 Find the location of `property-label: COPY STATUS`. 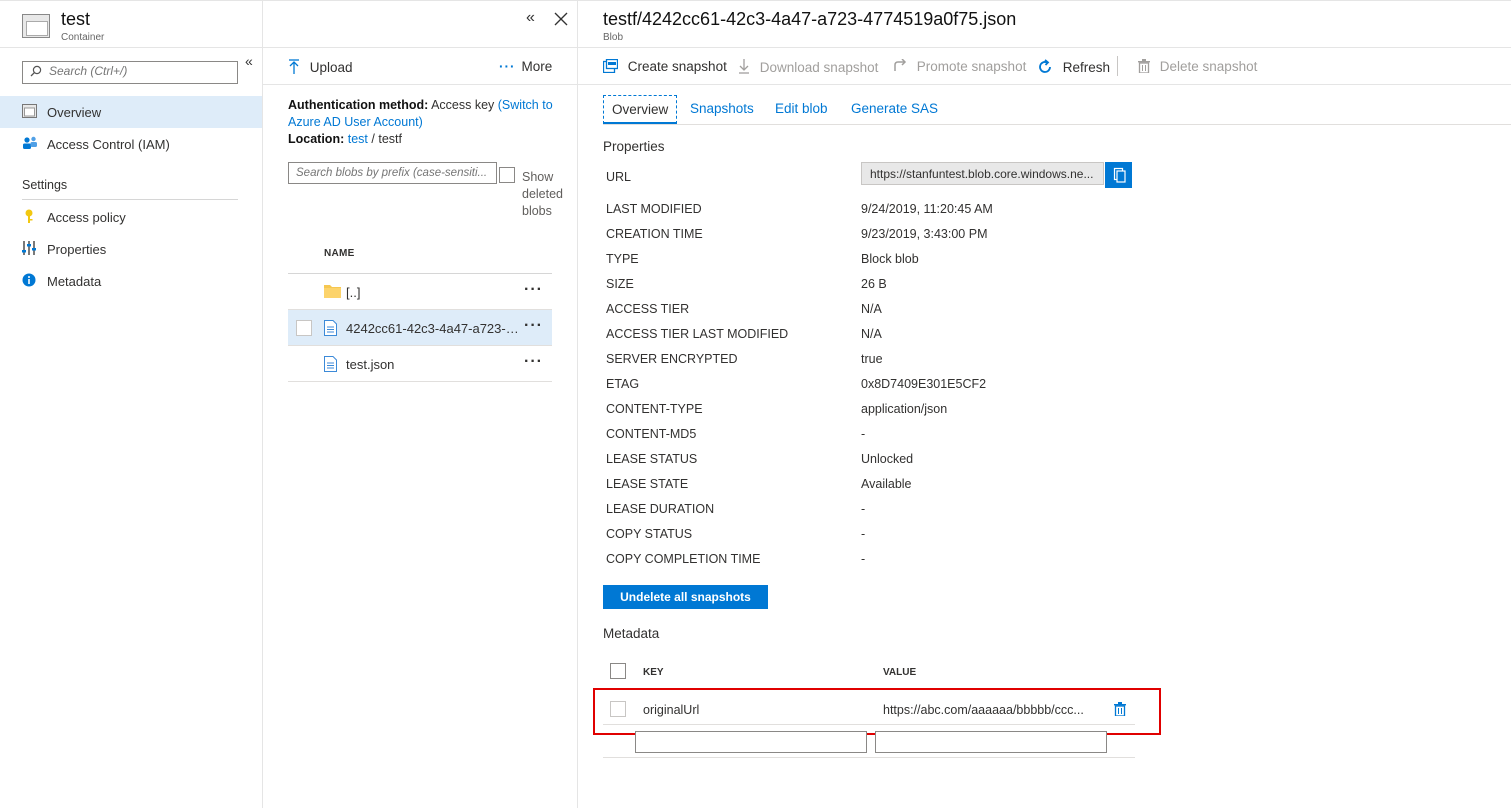

property-label: COPY STATUS is located at coordinates (649, 534).